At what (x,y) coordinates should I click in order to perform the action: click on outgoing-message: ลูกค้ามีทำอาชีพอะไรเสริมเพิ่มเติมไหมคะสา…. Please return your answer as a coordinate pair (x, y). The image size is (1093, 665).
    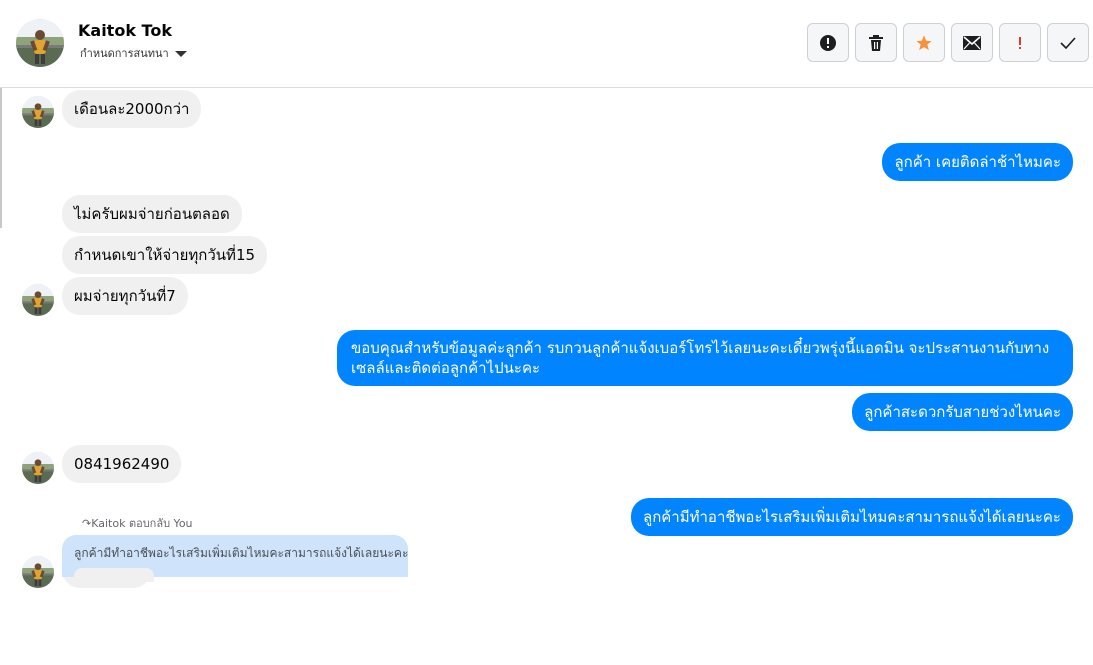
    Looking at the image, I should click on (852, 517).